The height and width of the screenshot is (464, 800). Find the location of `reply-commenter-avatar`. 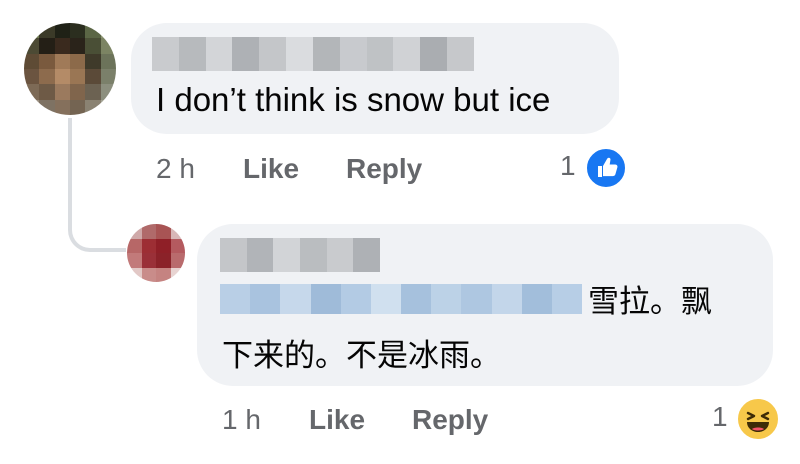

reply-commenter-avatar is located at coordinates (156, 253).